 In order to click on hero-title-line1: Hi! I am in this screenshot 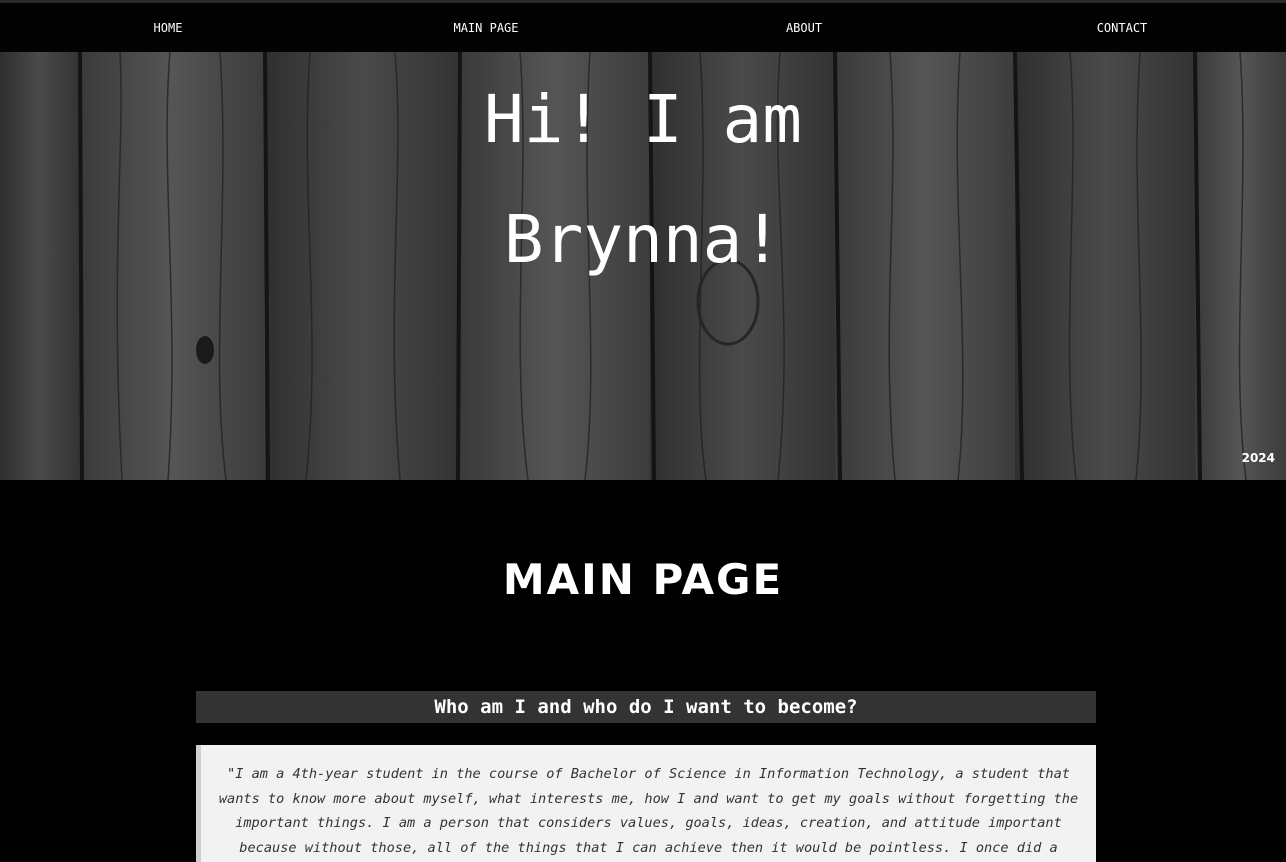, I will do `click(643, 119)`.